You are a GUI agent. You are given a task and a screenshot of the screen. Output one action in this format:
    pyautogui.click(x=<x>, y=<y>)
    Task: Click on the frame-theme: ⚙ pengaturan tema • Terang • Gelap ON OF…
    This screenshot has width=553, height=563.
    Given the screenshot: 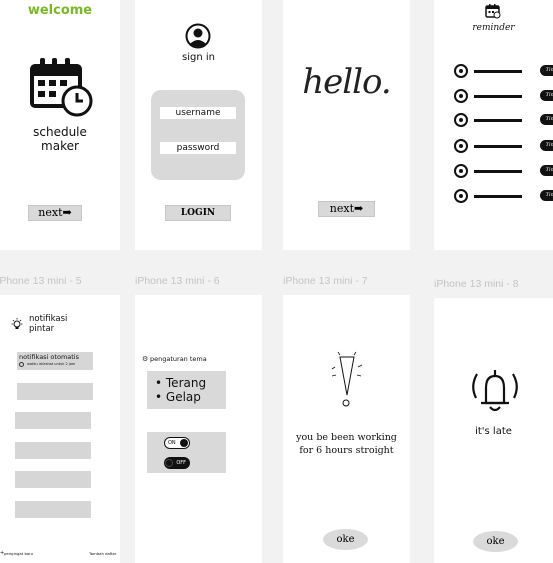 What is the action you would take?
    pyautogui.click(x=198, y=429)
    